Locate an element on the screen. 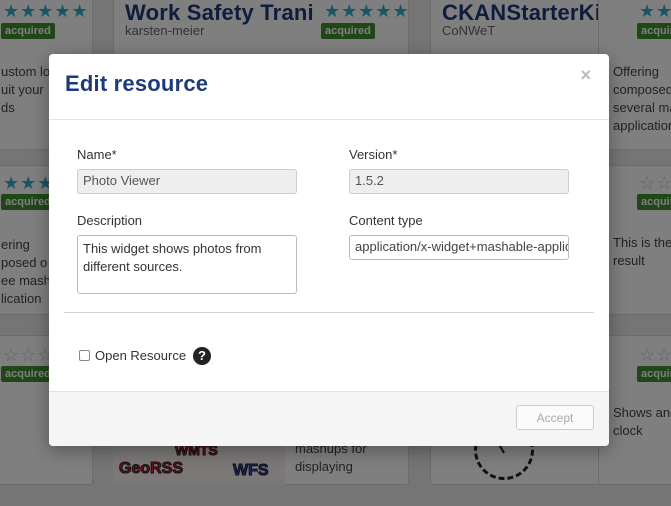 Image resolution: width=671 pixels, height=506 pixels. help-icon: ? is located at coordinates (202, 356).